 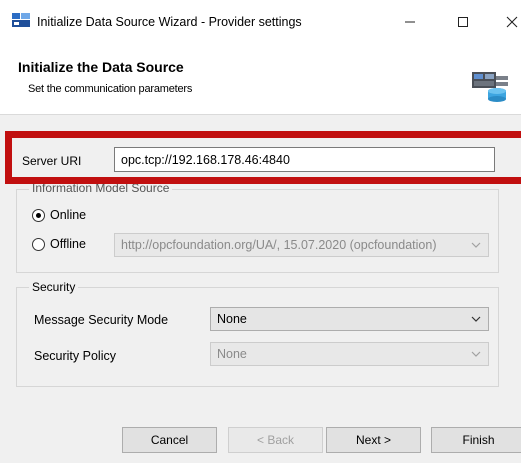 I want to click on back-button: < Back, so click(x=275, y=440).